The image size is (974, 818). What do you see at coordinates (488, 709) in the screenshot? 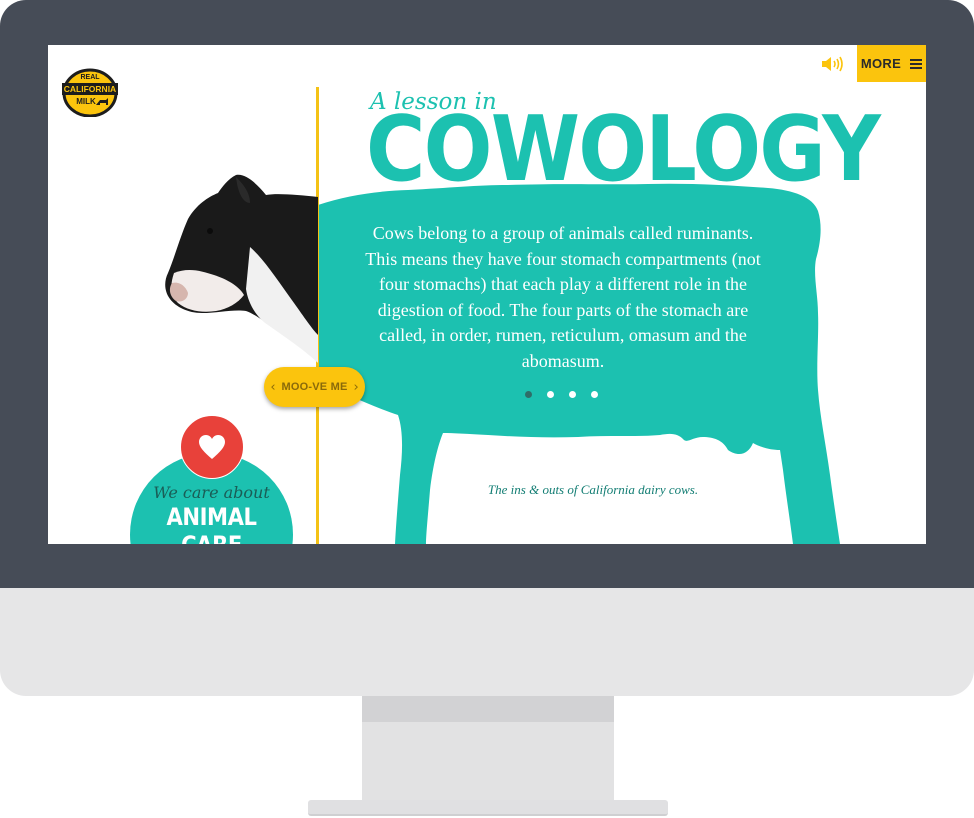
I see `monitor-stand-shadow` at bounding box center [488, 709].